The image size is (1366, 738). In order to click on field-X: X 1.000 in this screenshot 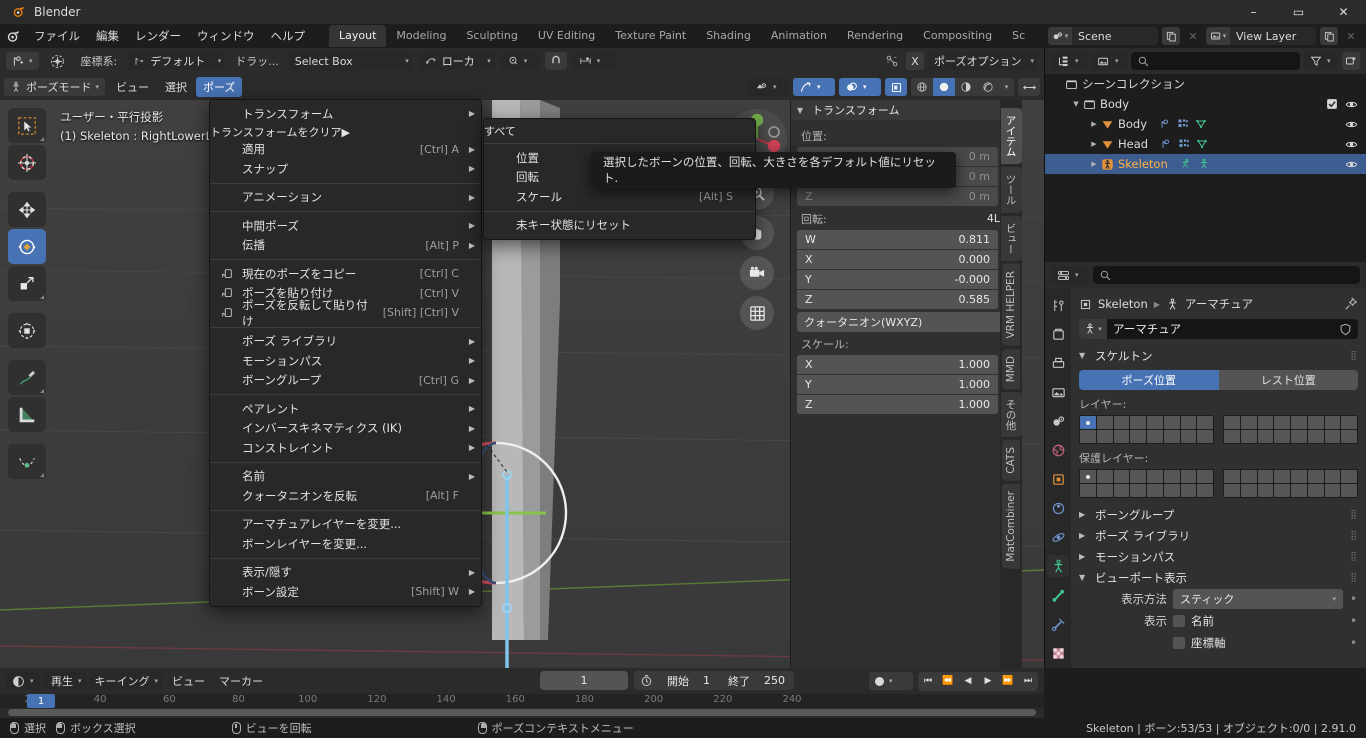, I will do `click(897, 364)`.